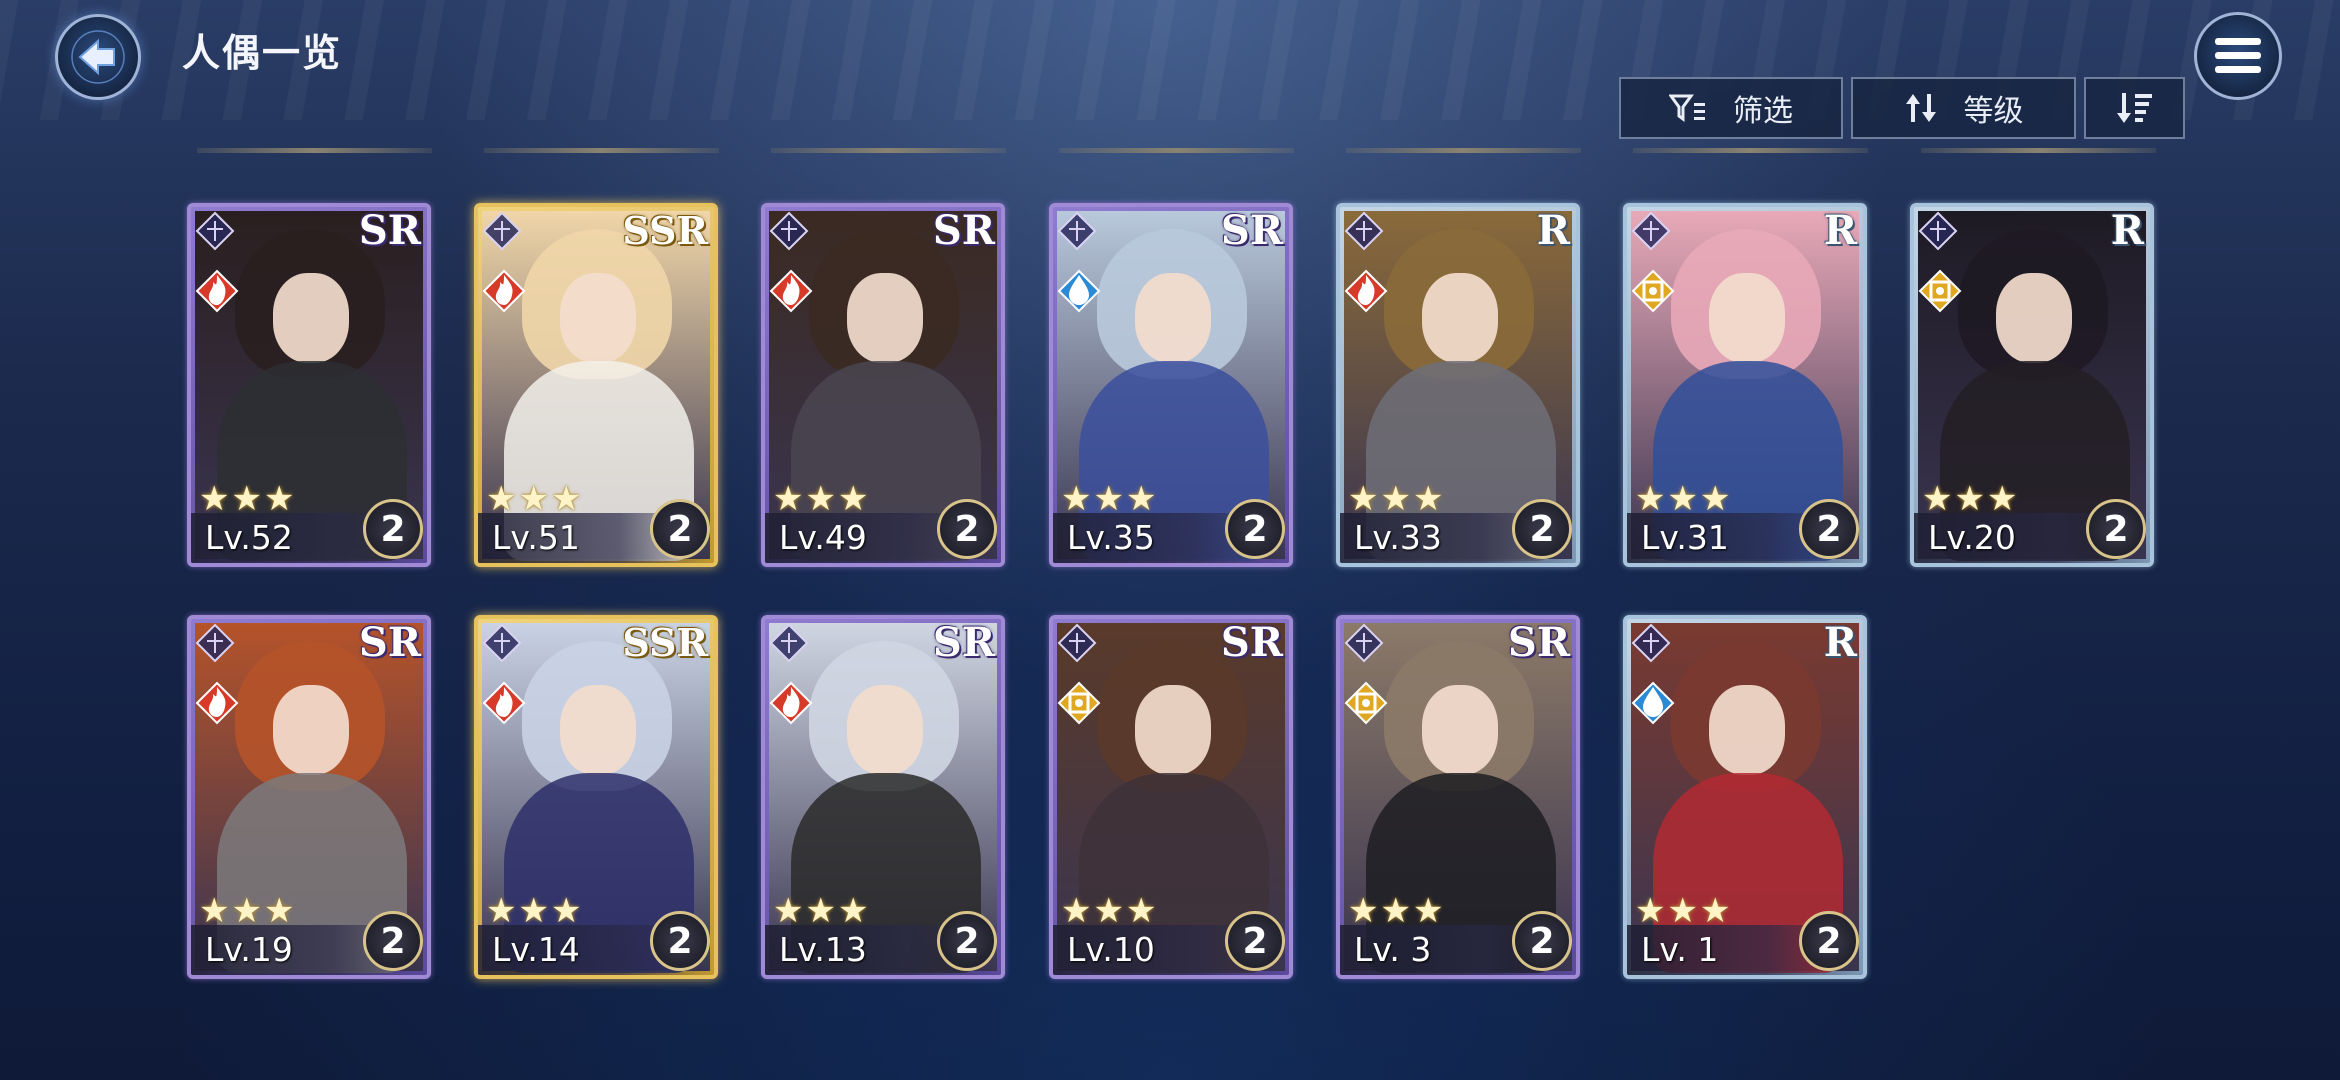 This screenshot has height=1080, width=2340. Describe the element at coordinates (1993, 111) in the screenshot. I see `sort-label: 等级` at that location.